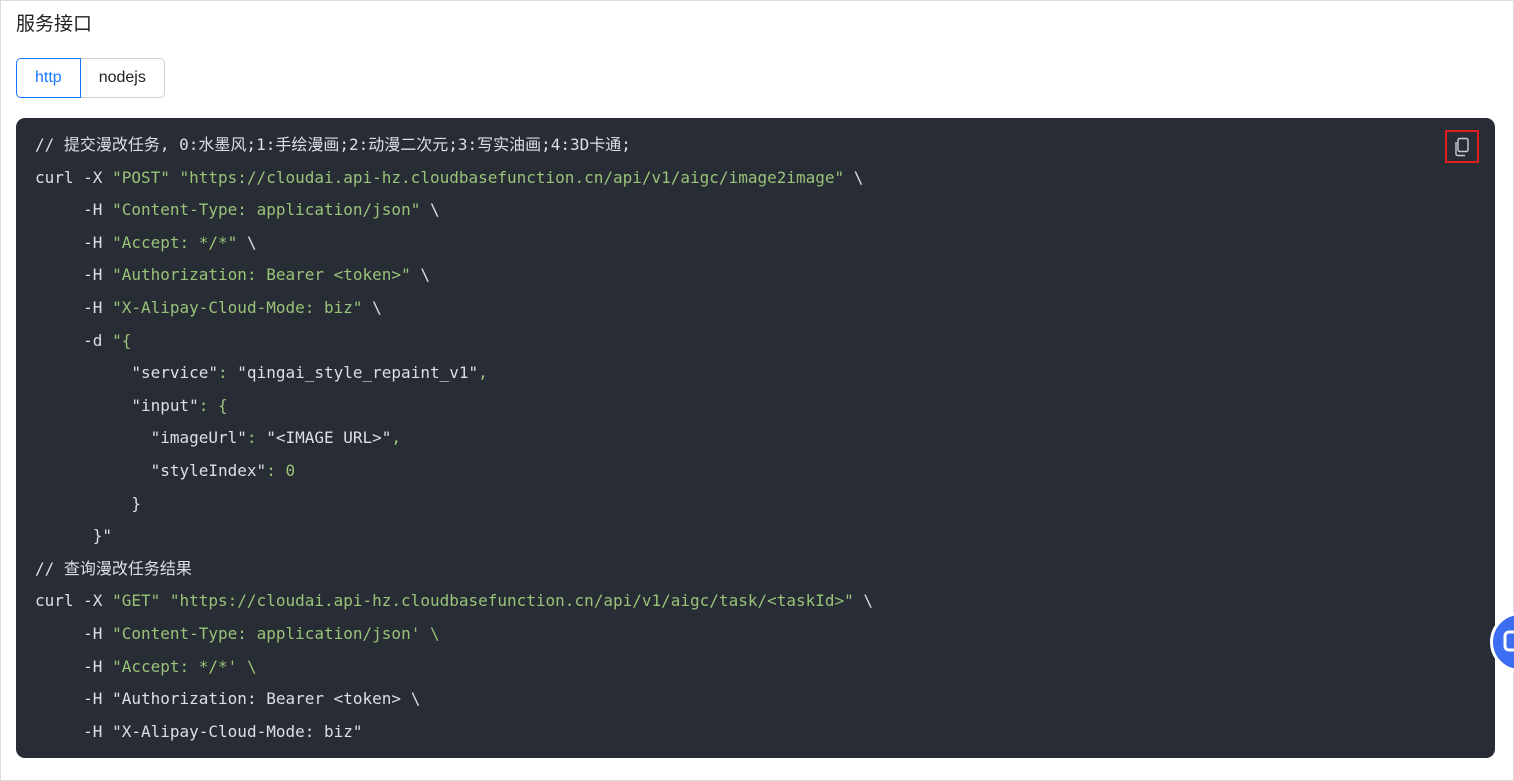  I want to click on code-token: "Content-Type: application/json' \, so click(276, 633).